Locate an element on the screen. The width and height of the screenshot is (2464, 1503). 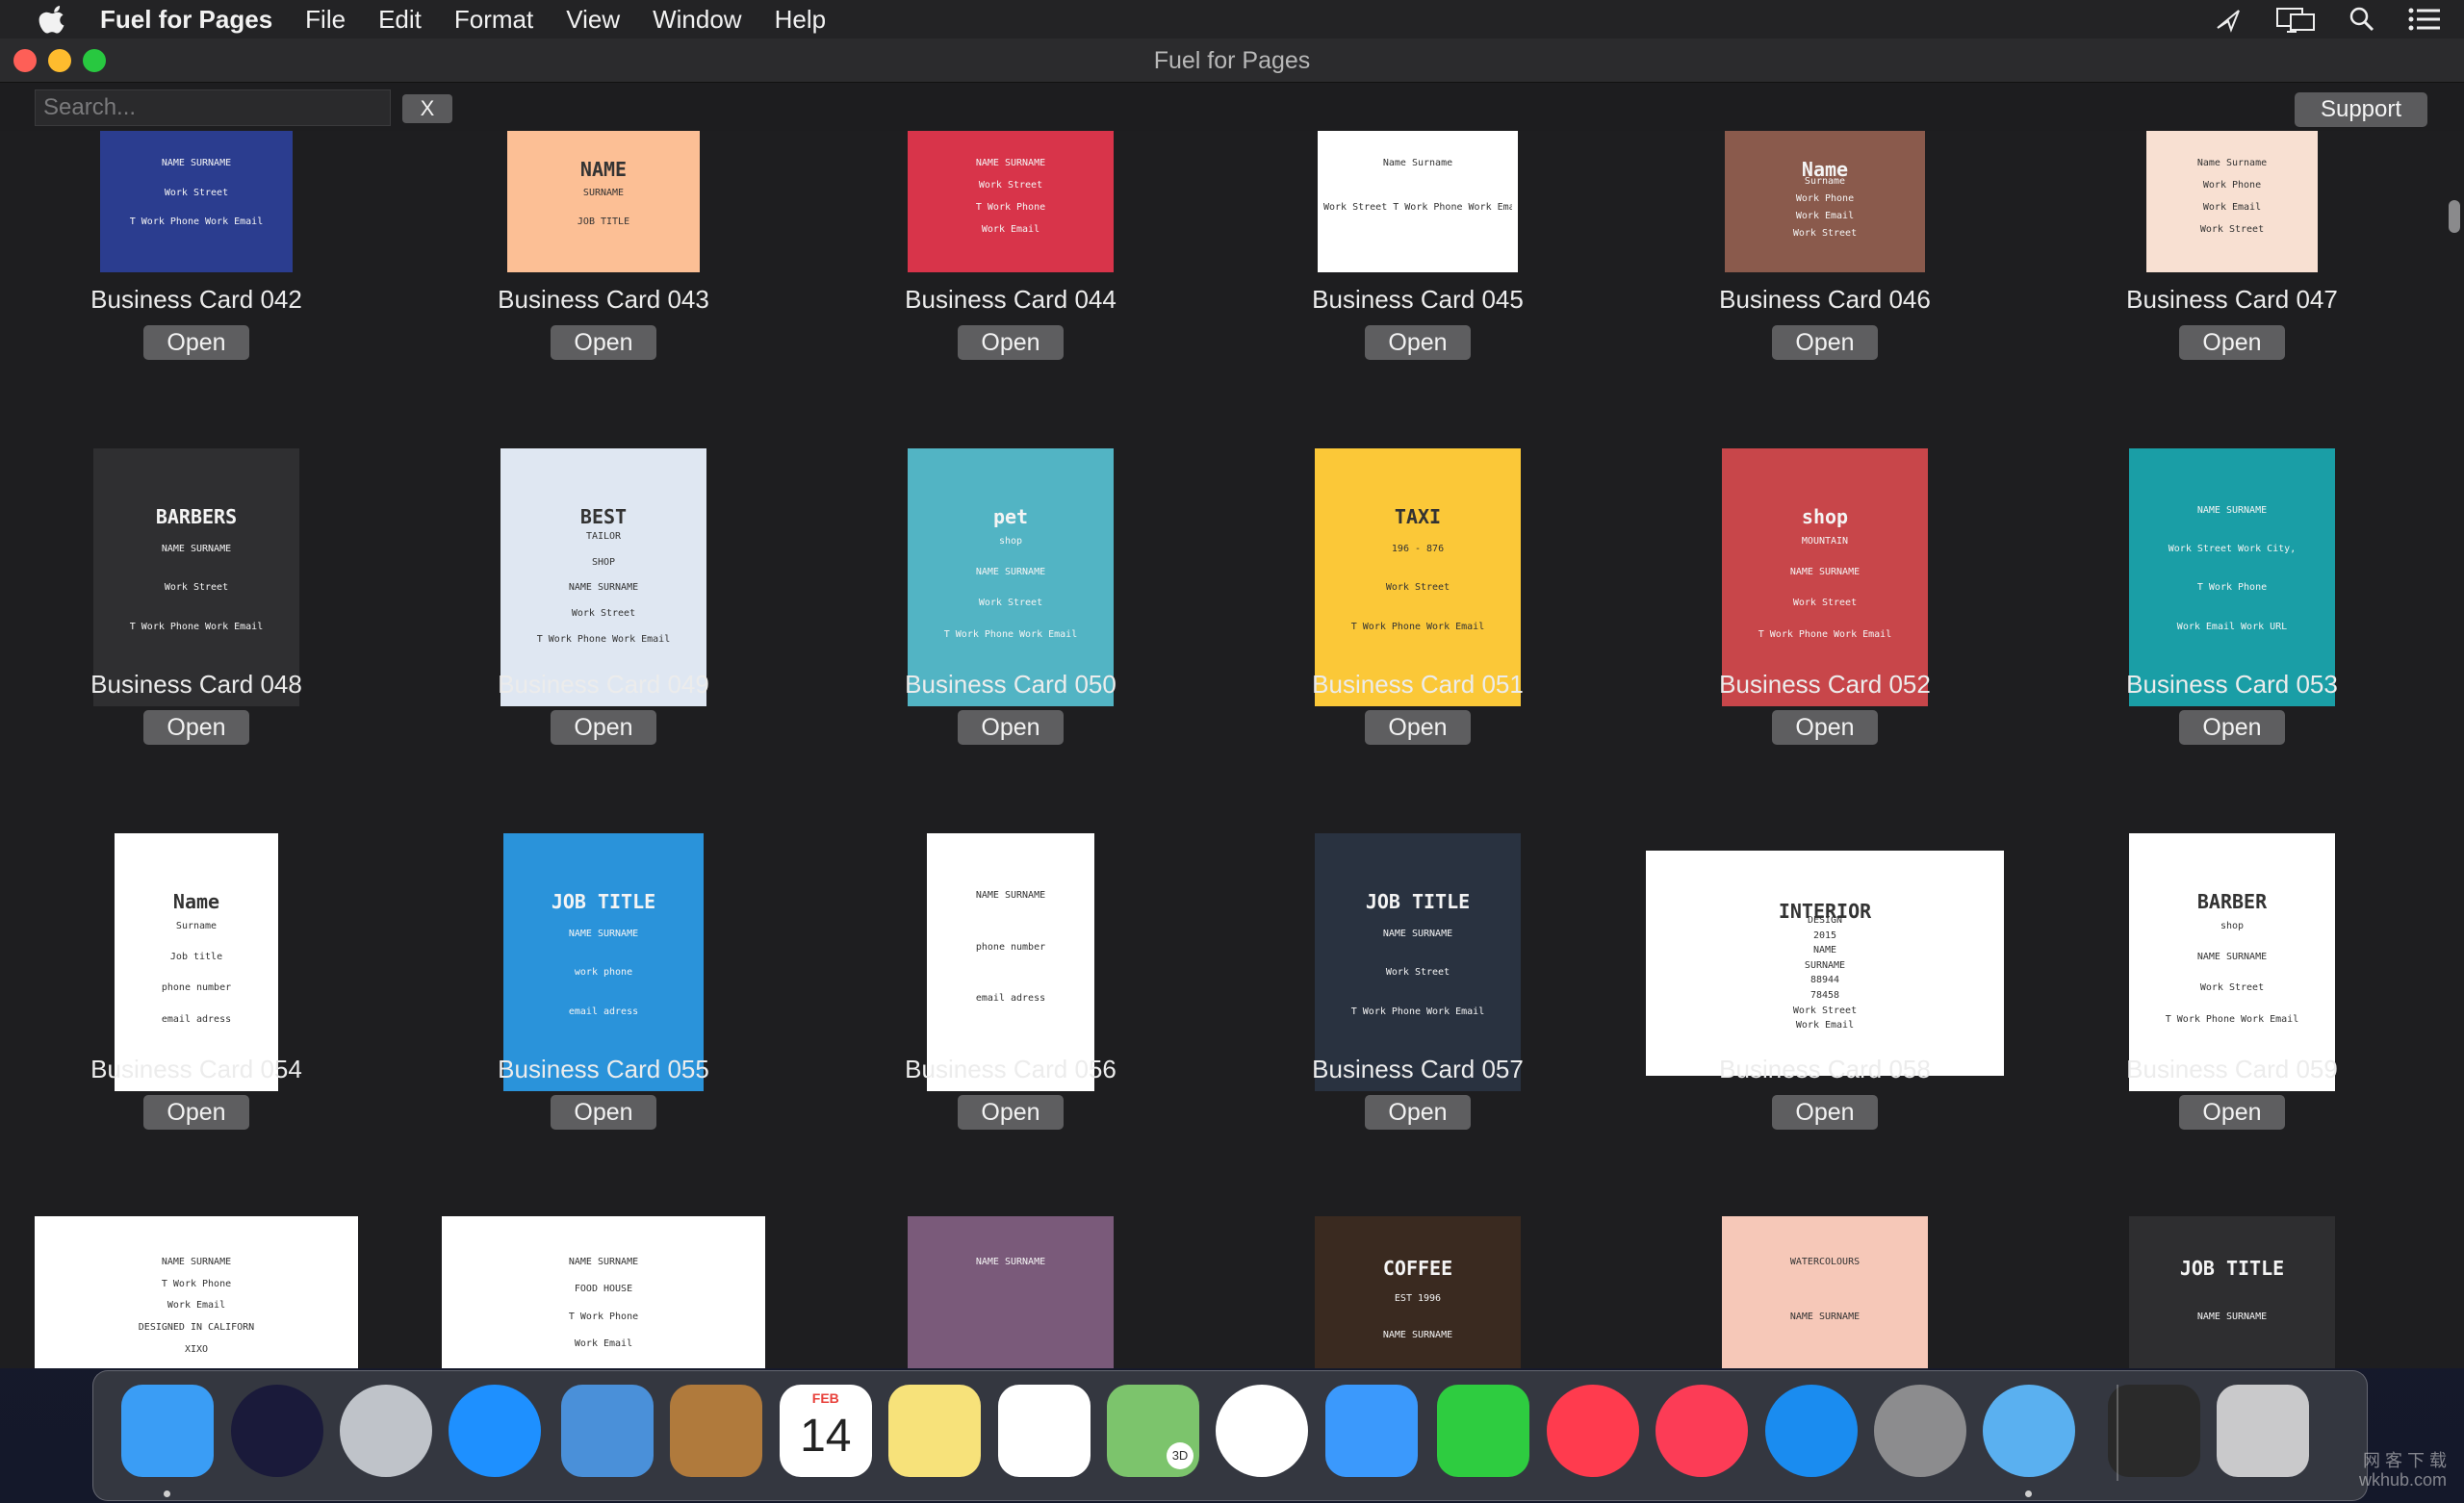
notes-icon is located at coordinates (935, 1431).